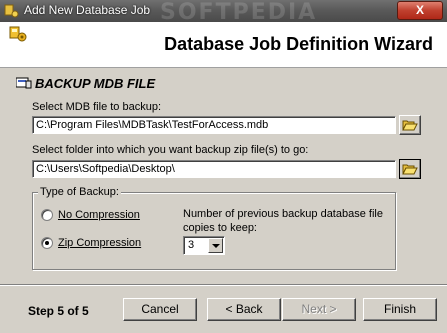 This screenshot has width=447, height=333. I want to click on copies-label-line1: Number of previous backup database file, so click(283, 214).